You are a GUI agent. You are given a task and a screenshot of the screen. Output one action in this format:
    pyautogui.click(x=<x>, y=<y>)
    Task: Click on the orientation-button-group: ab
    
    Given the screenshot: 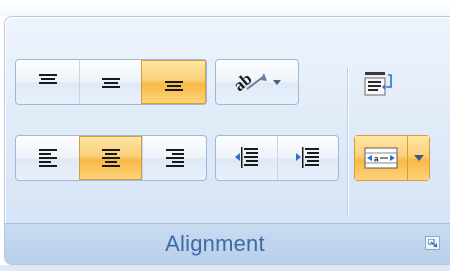 What is the action you would take?
    pyautogui.click(x=257, y=82)
    